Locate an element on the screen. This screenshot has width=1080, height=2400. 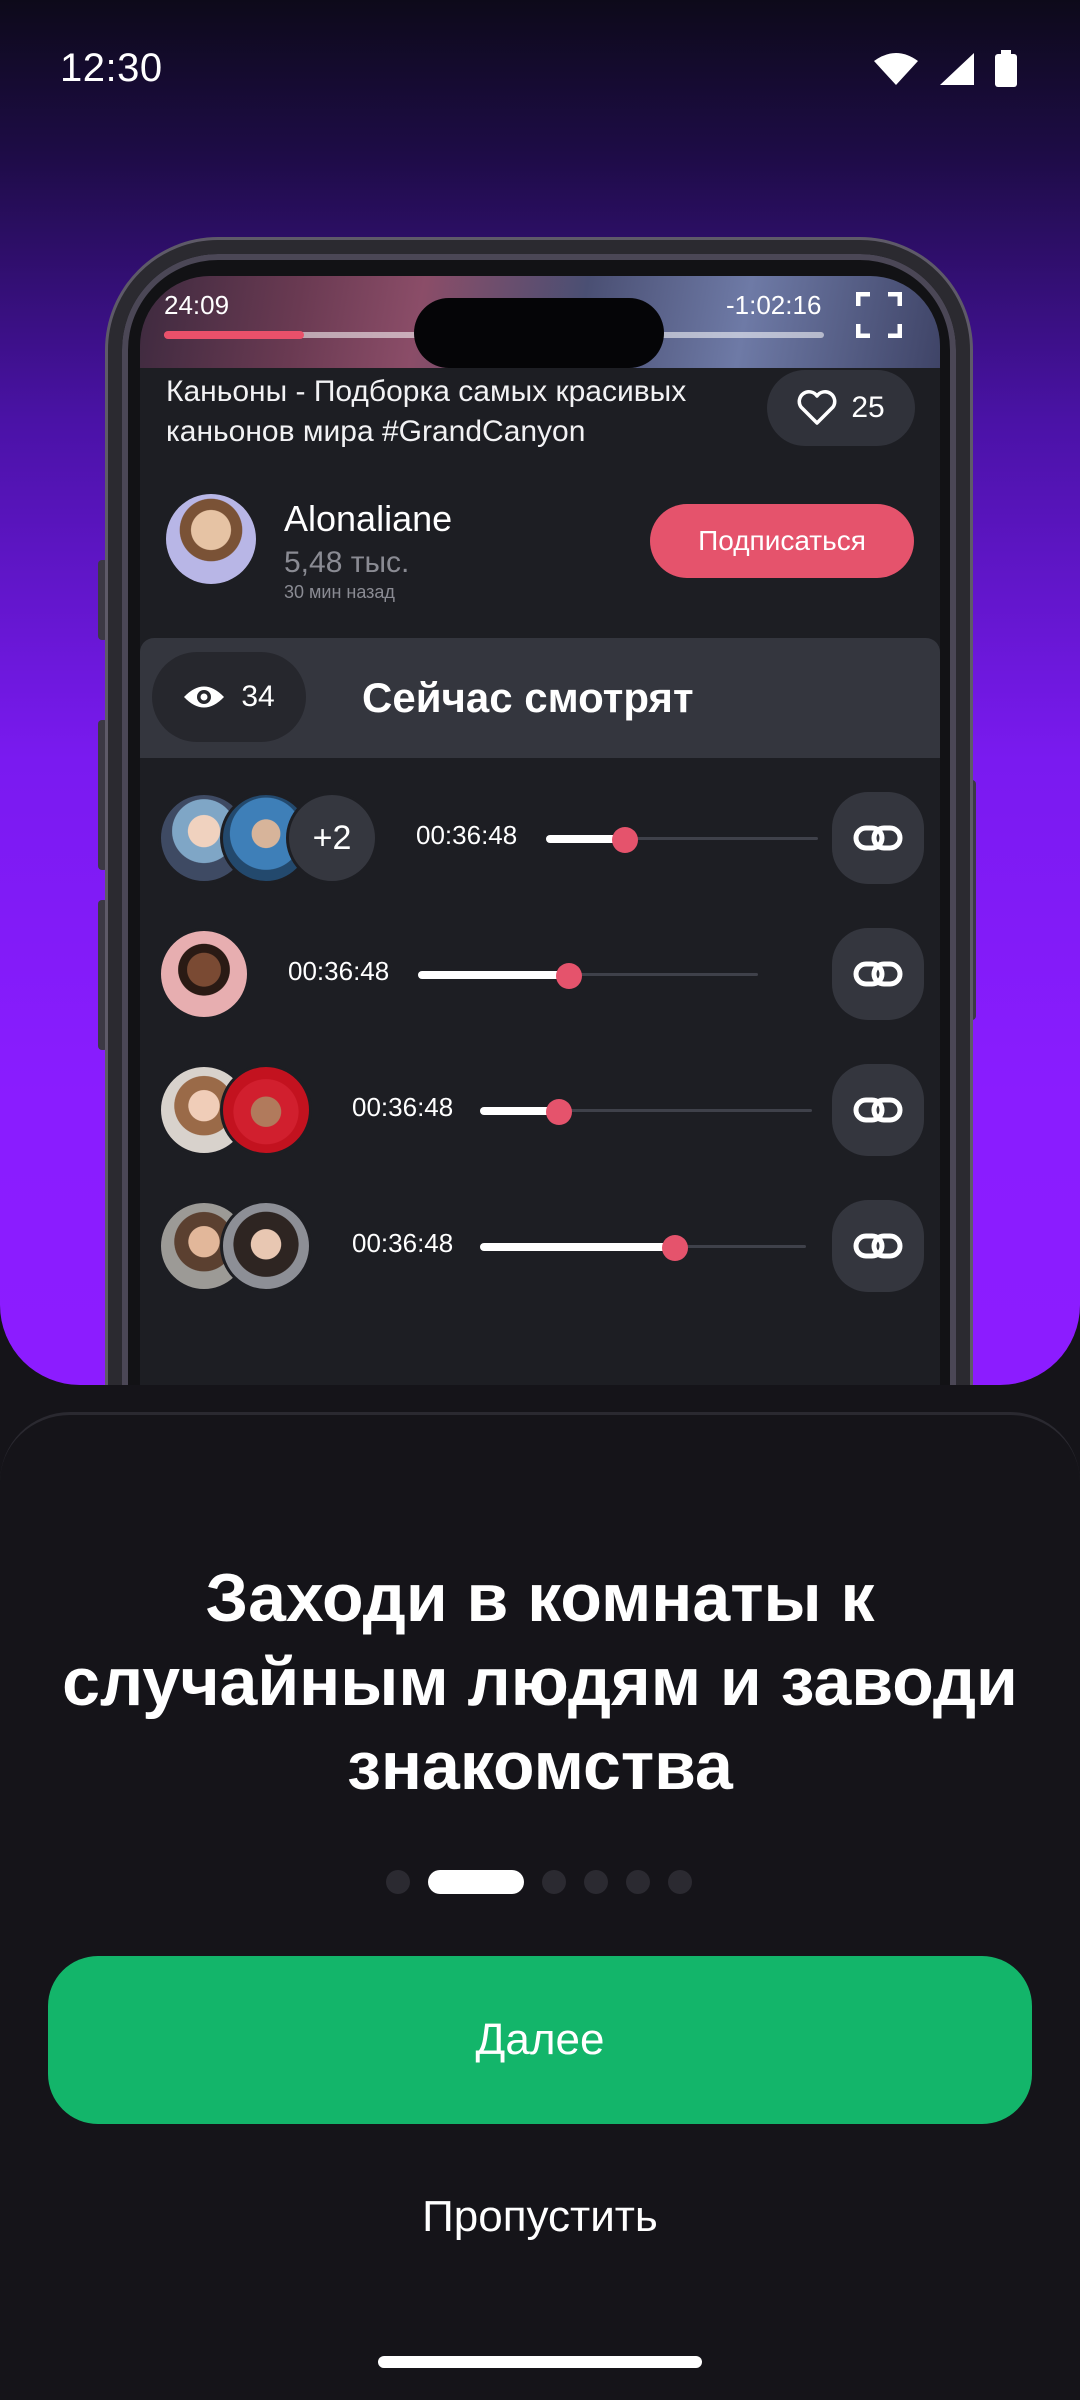
post-time: 30 мин назад is located at coordinates (339, 592).